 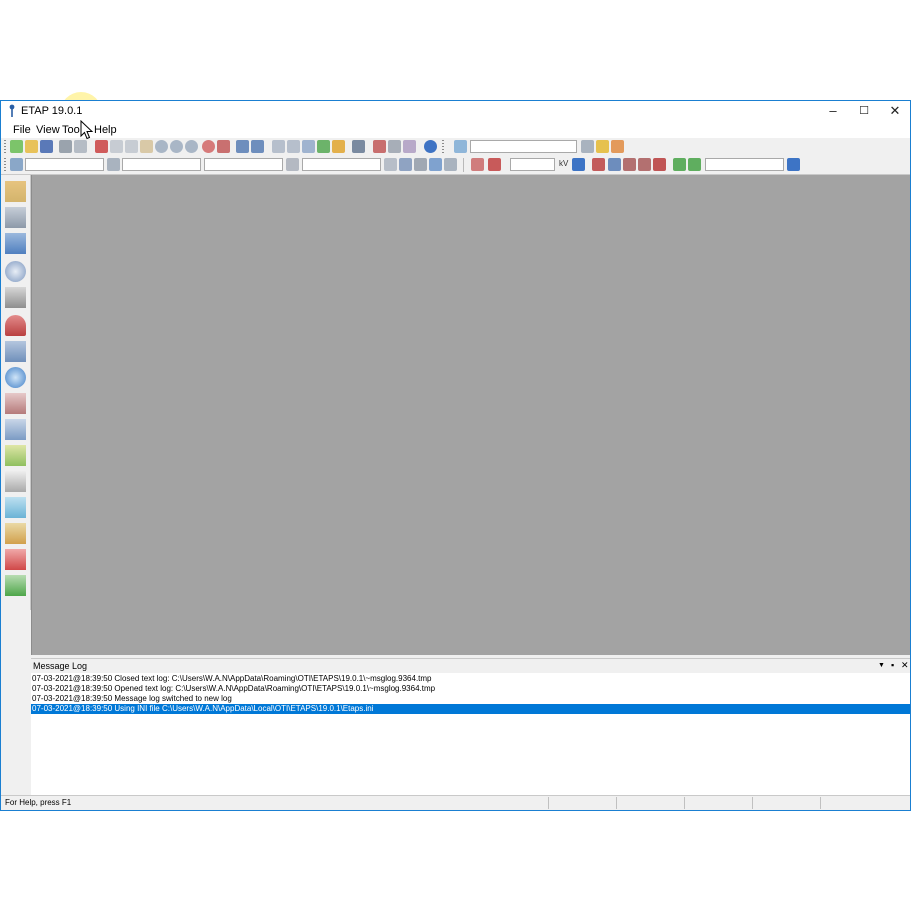 What do you see at coordinates (65, 146) in the screenshot?
I see `print-icon` at bounding box center [65, 146].